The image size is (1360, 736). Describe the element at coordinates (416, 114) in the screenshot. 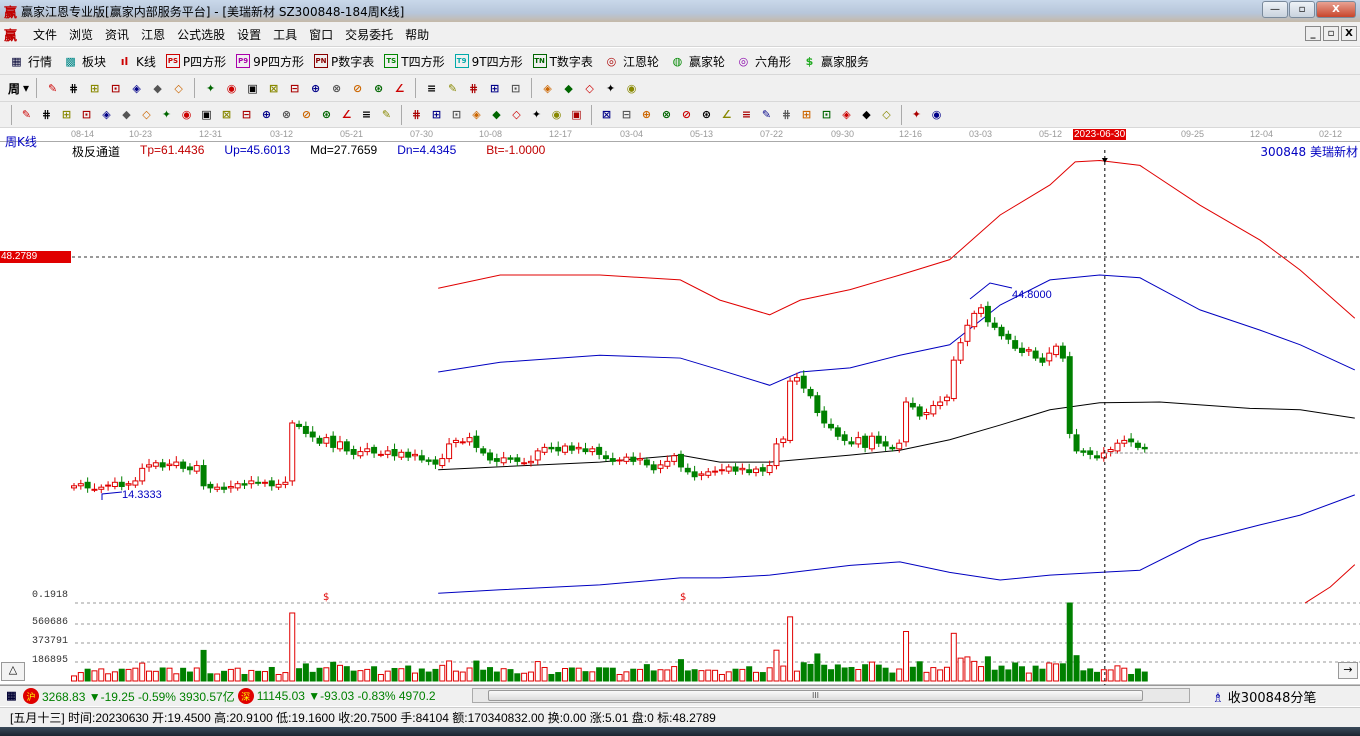

I see `rect-icon: ⋕` at that location.